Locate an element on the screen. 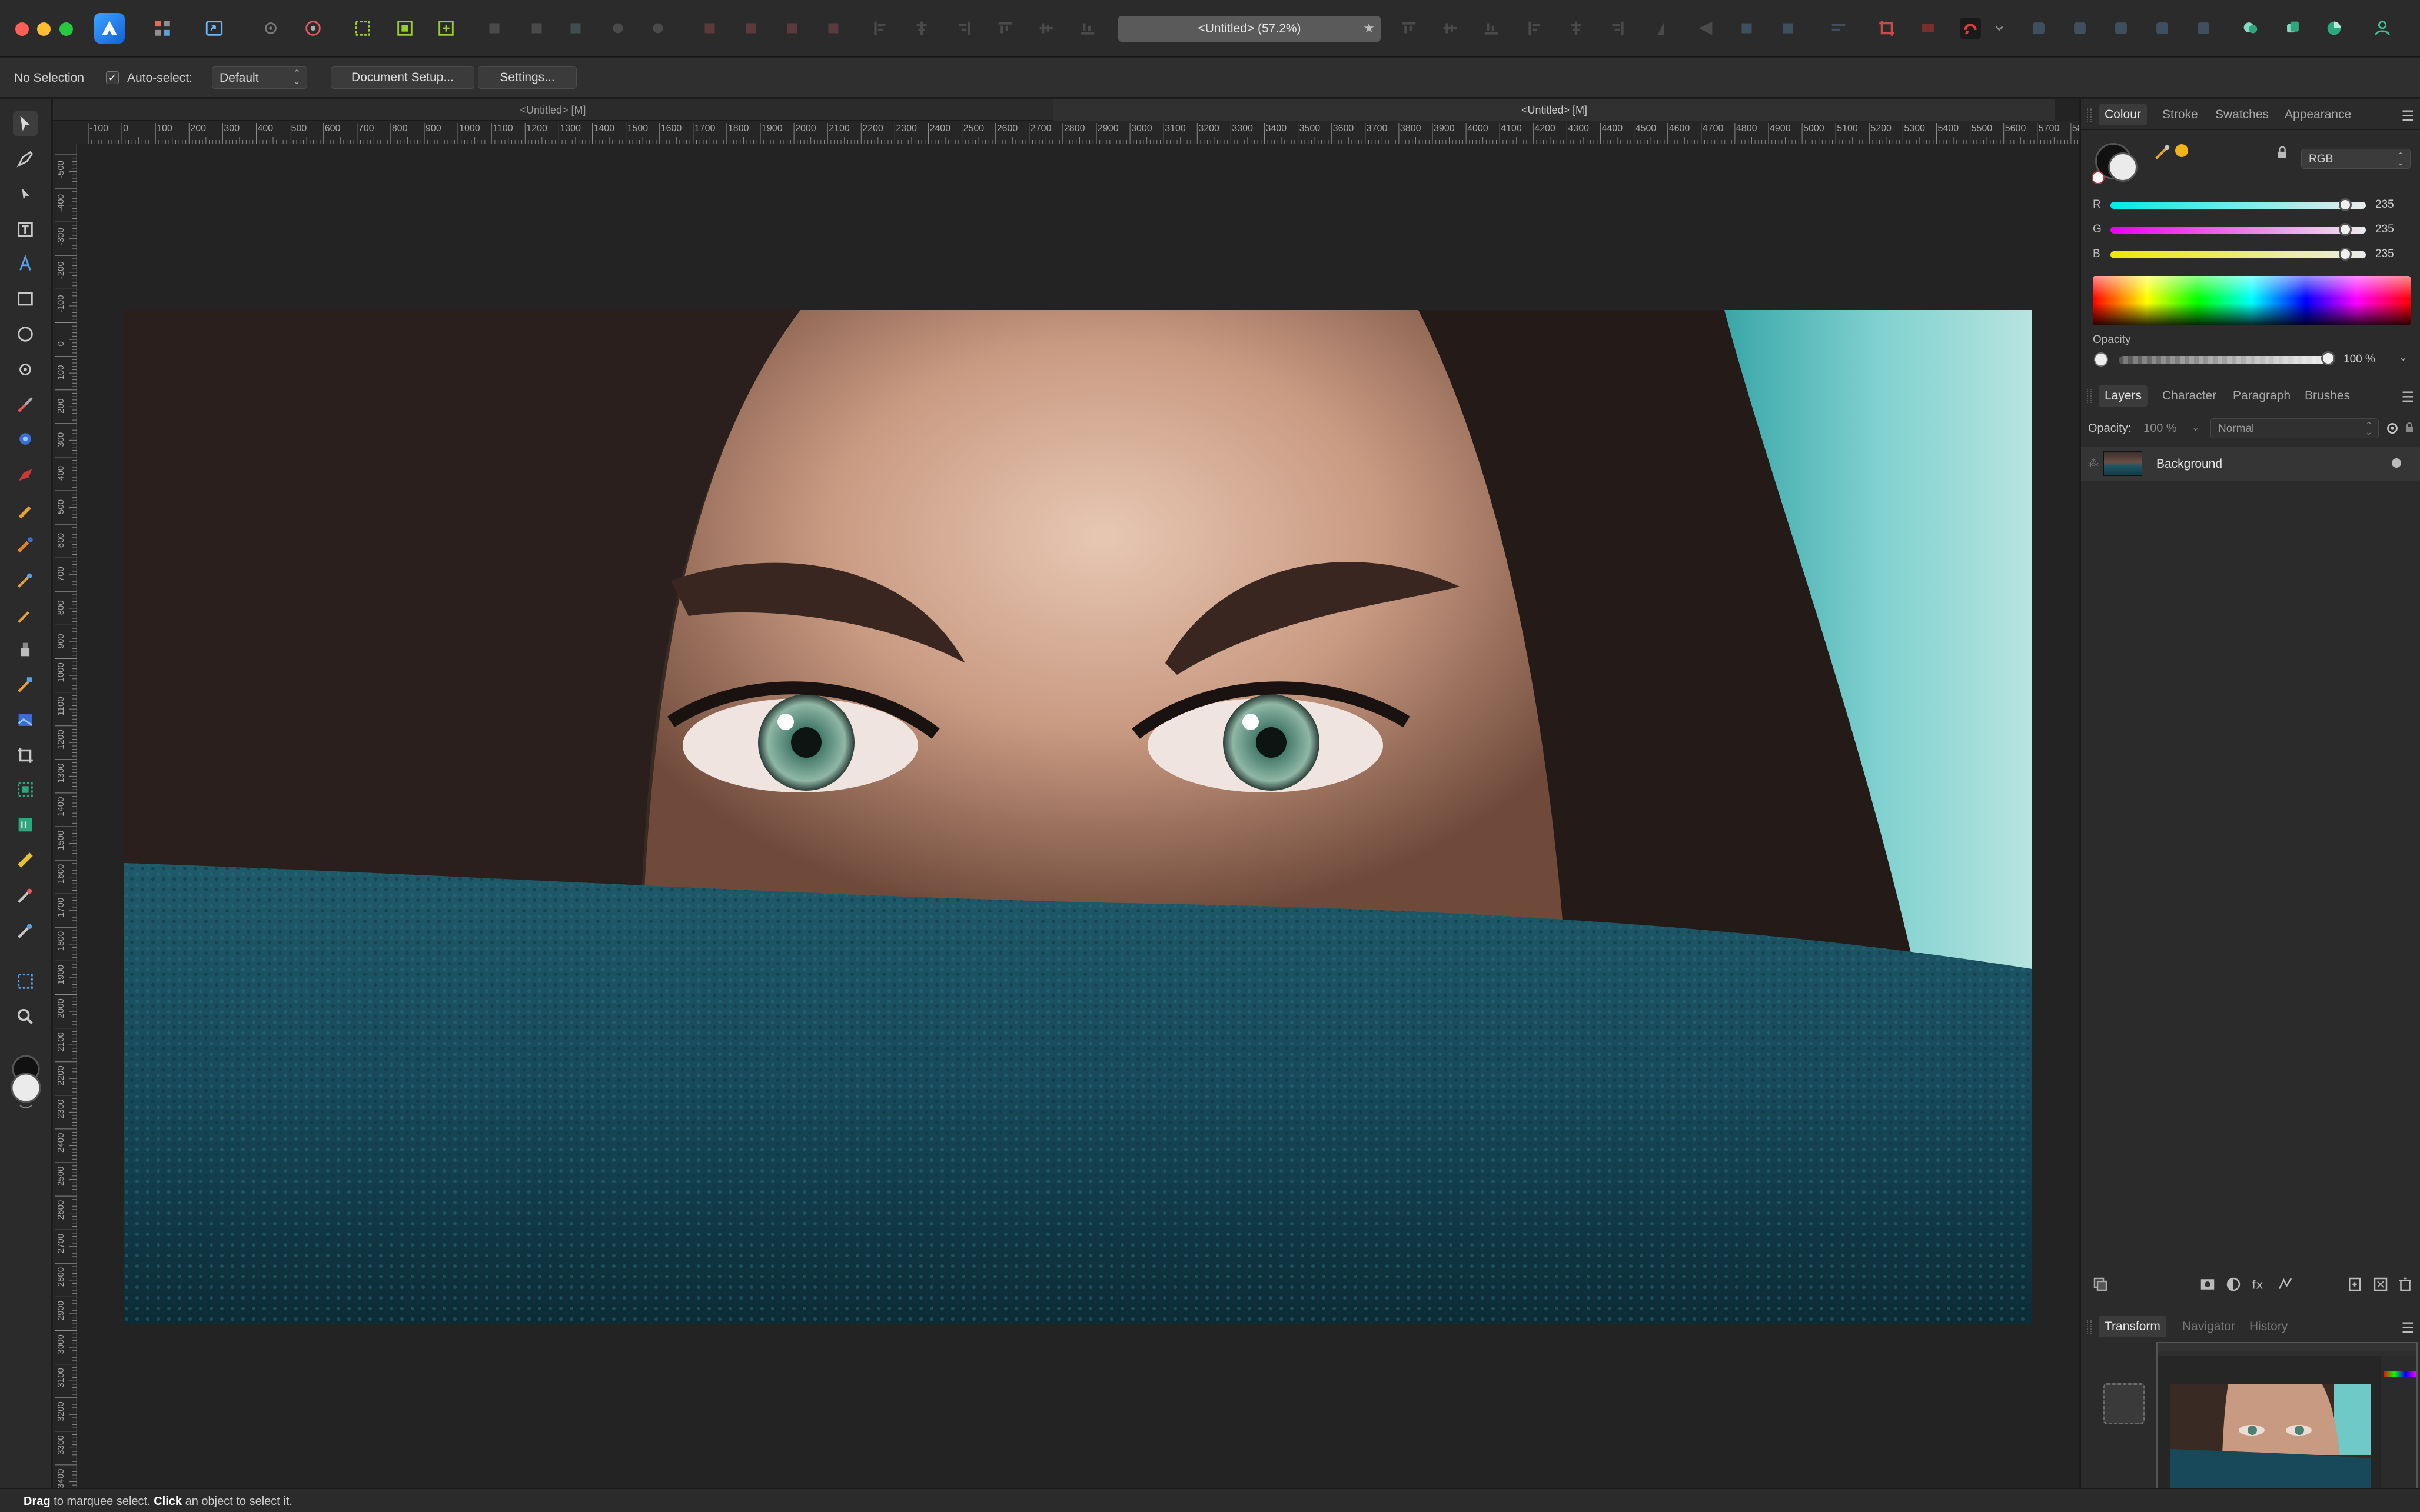 Image resolution: width=2420 pixels, height=1512 pixels. distribute-middle-icon is located at coordinates (1576, 28).